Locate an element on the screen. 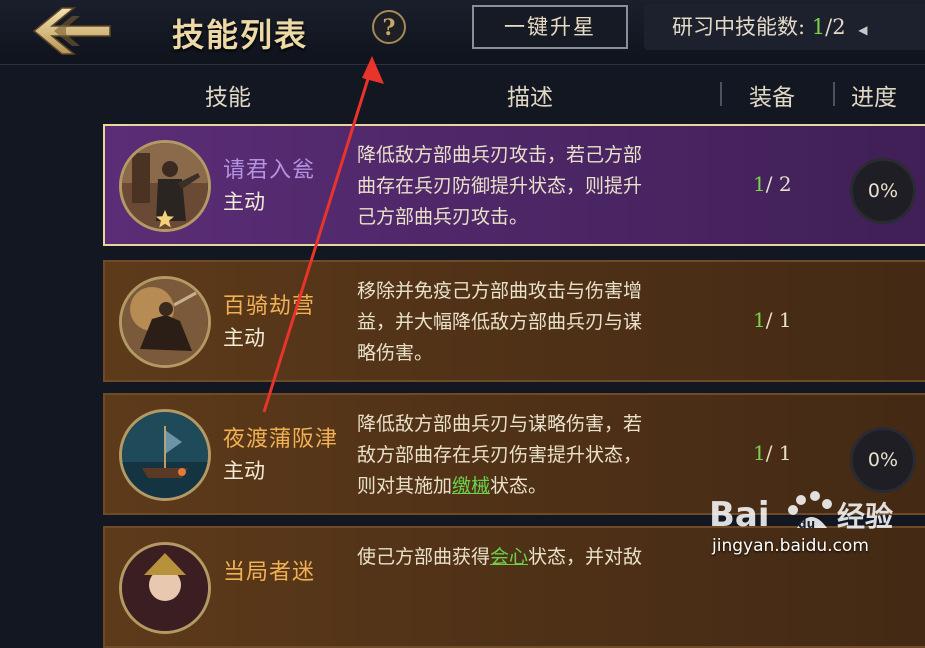 This screenshot has height=648, width=925. top-bar: 技能列表 ? 一键升星 研习中技能数: 1/2 ◀ is located at coordinates (462, 32).